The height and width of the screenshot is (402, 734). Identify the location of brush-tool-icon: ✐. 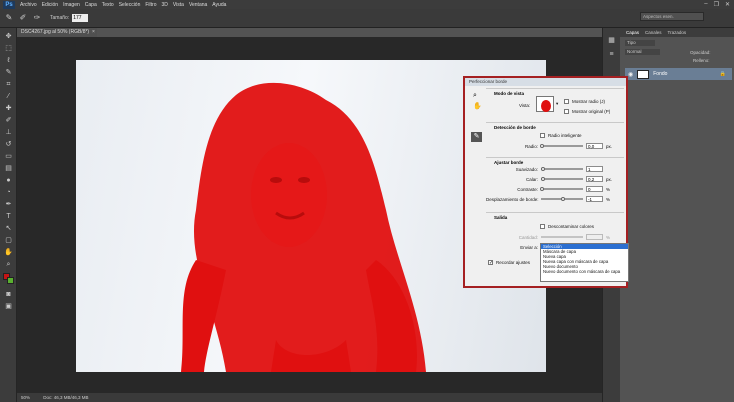
(8, 120).